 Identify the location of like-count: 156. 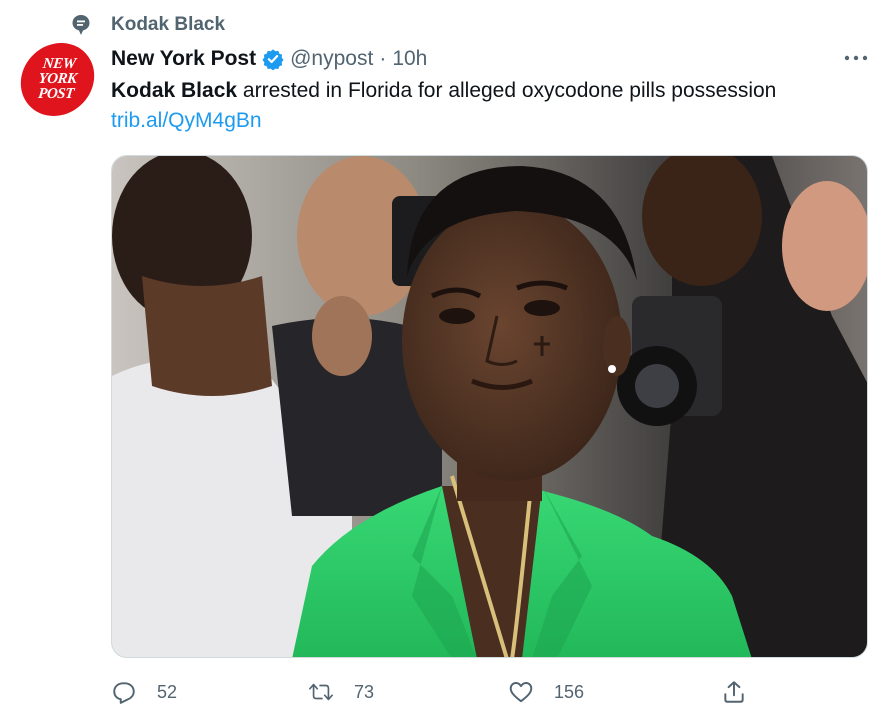
(569, 691).